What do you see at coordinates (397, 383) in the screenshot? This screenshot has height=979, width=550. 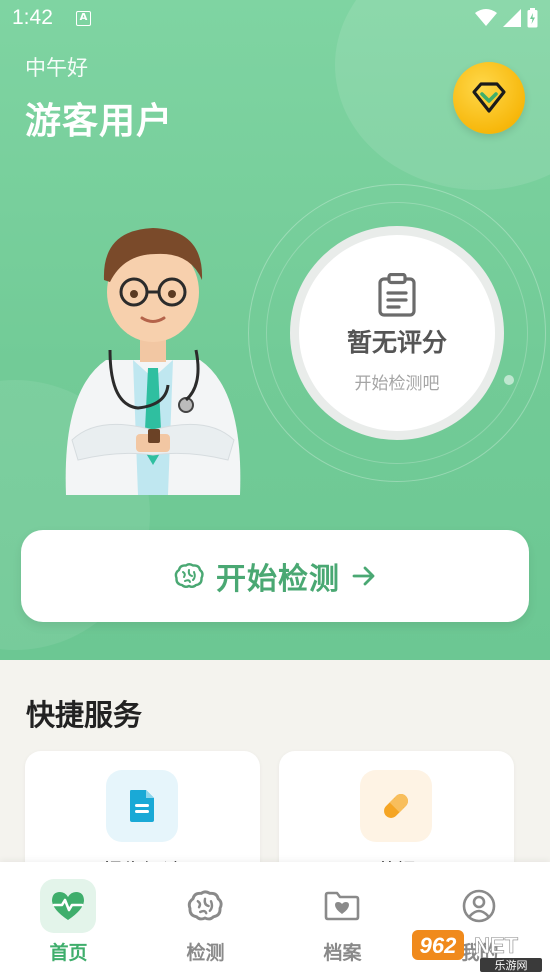 I see `score-subtitle: 开始检测吧` at bounding box center [397, 383].